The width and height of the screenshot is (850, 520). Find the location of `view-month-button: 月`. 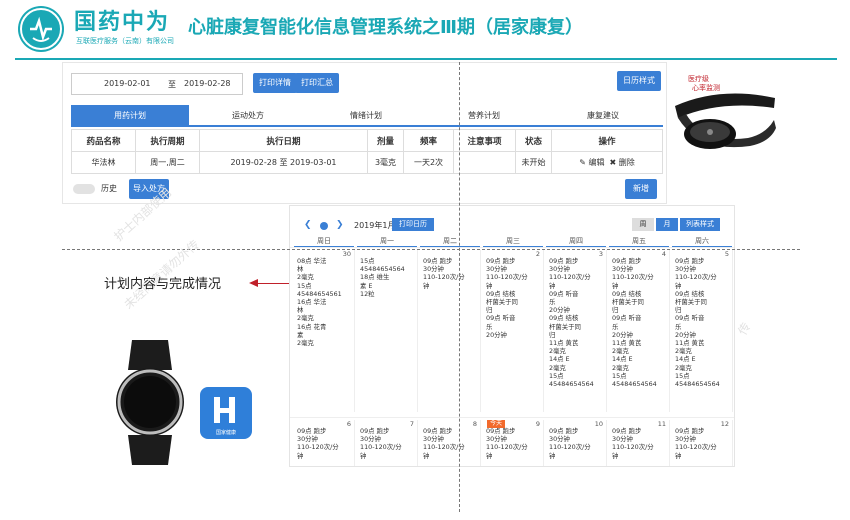

view-month-button: 月 is located at coordinates (667, 224).